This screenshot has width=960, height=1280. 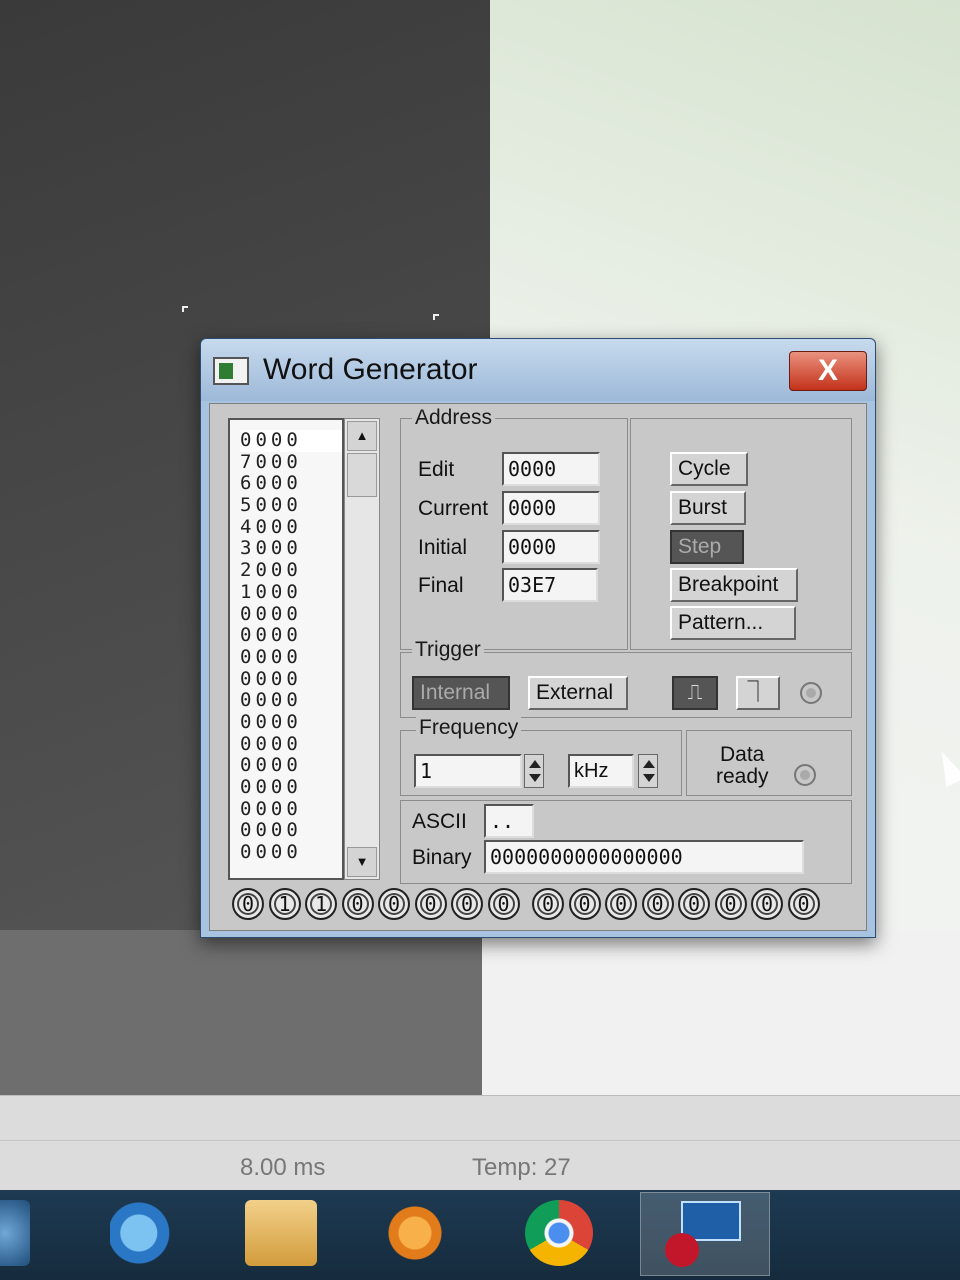 I want to click on current-label: Current, so click(x=453, y=508).